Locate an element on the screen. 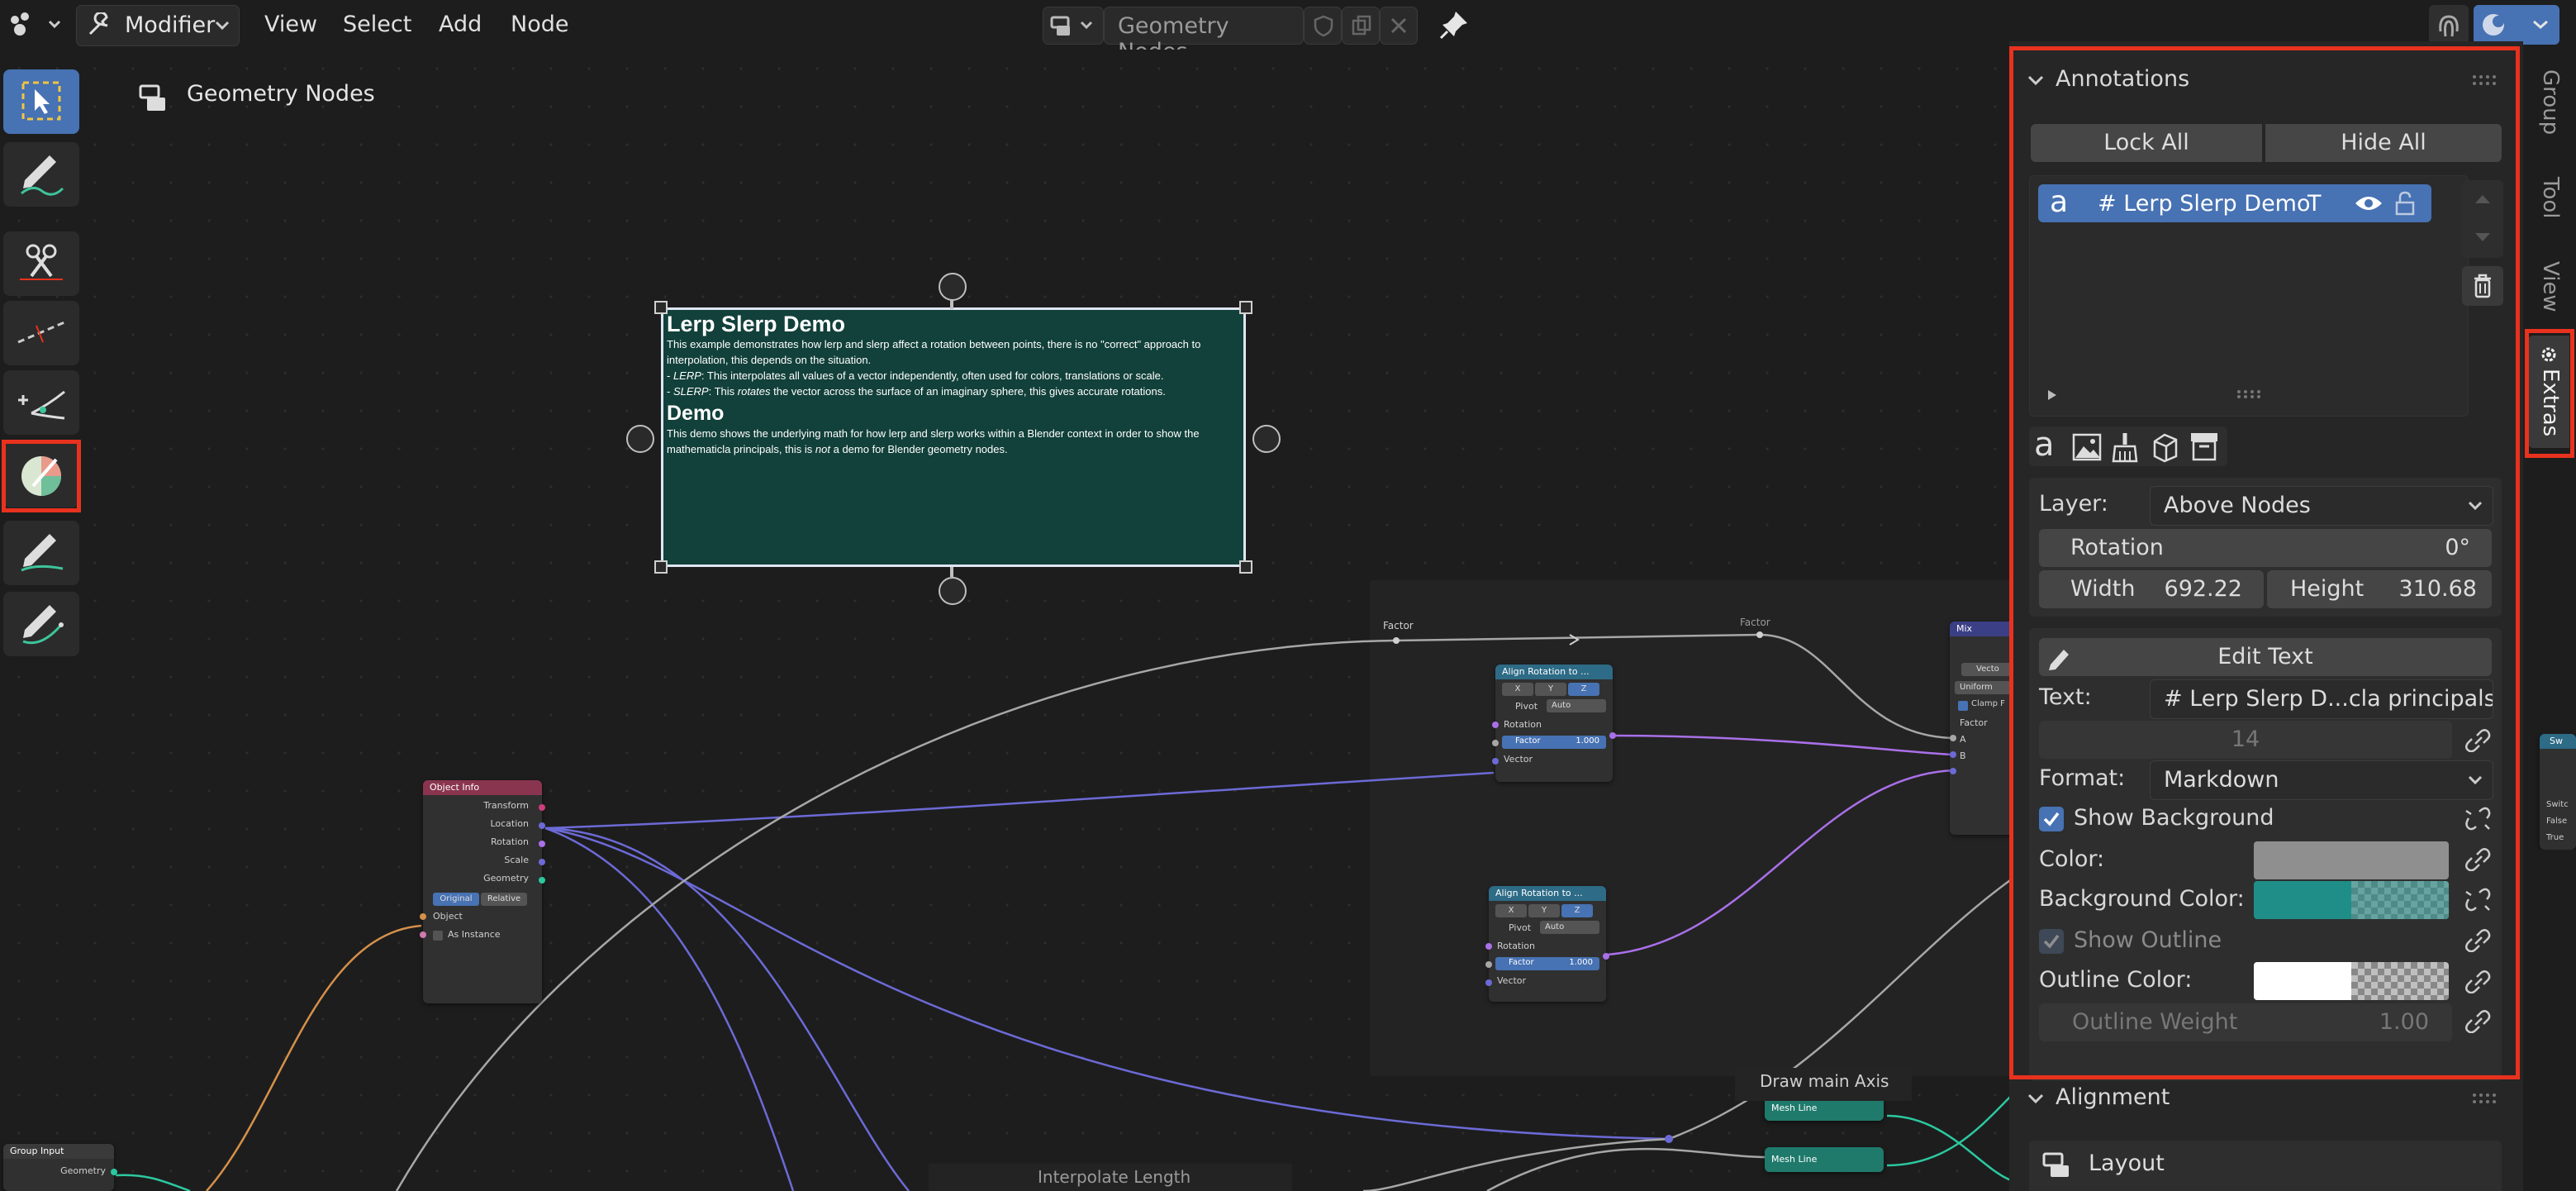 Image resolution: width=2576 pixels, height=1191 pixels. menu-node: Node is located at coordinates (539, 24).